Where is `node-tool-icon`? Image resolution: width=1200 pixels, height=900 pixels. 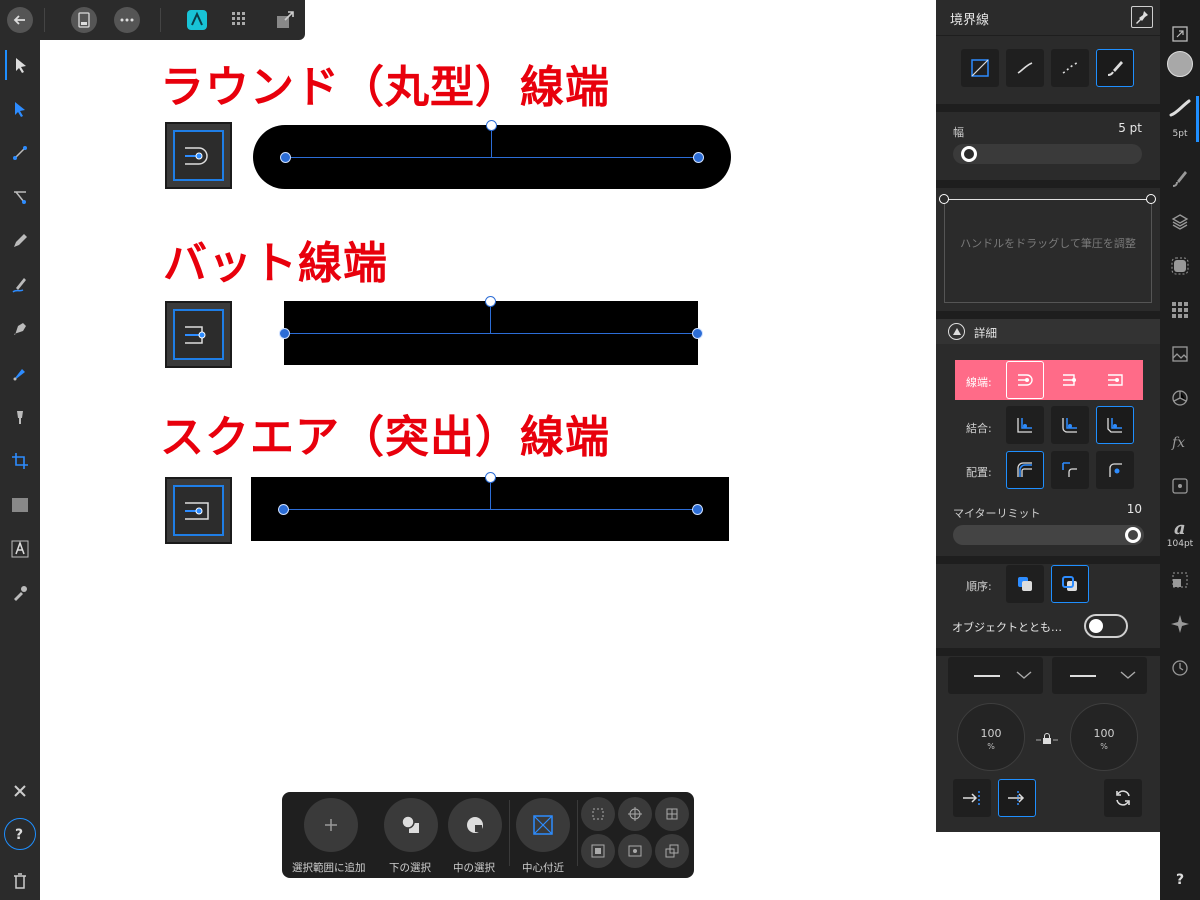 node-tool-icon is located at coordinates (20, 109).